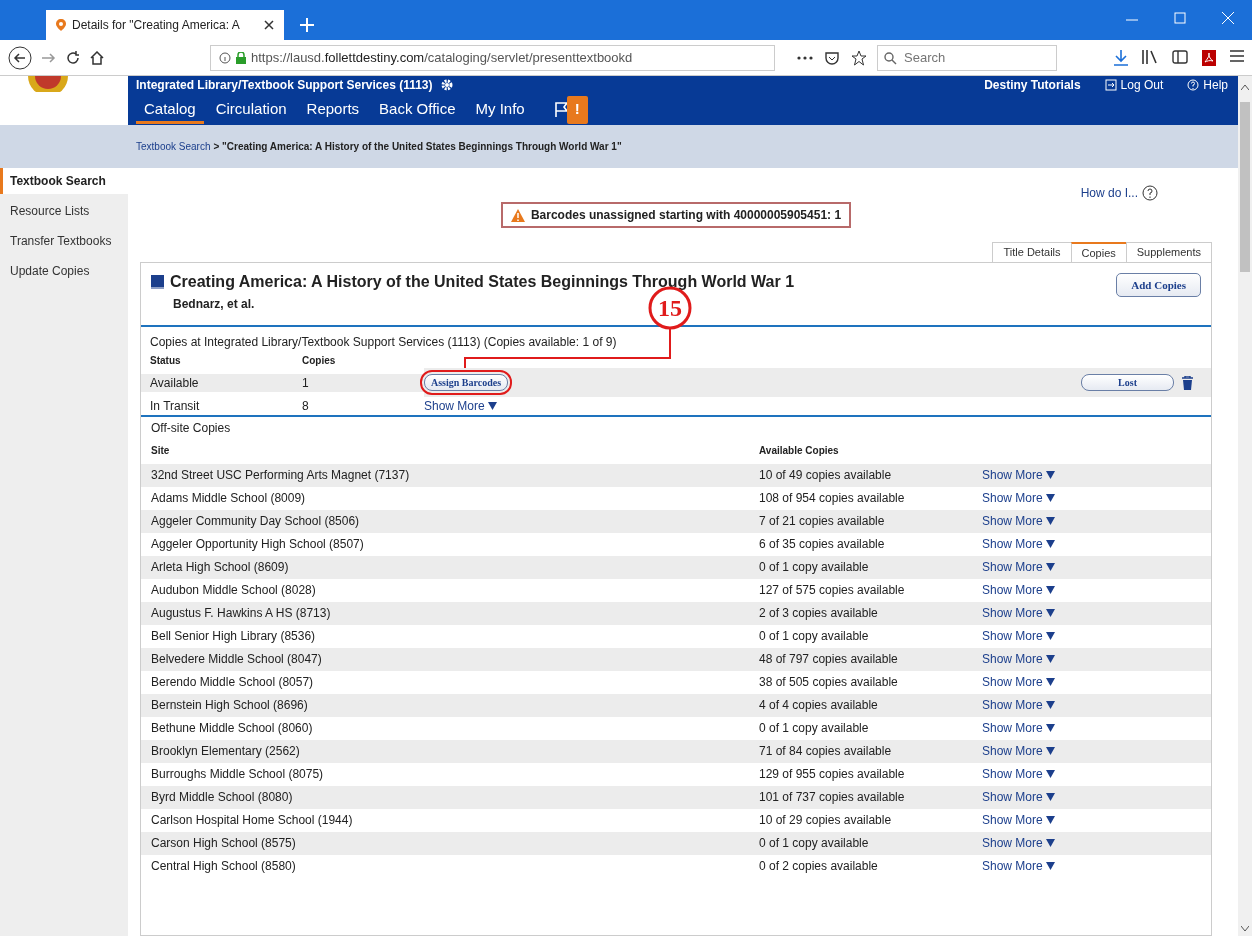 The width and height of the screenshot is (1252, 936). What do you see at coordinates (500, 109) in the screenshot?
I see `nav-tab: My Info` at bounding box center [500, 109].